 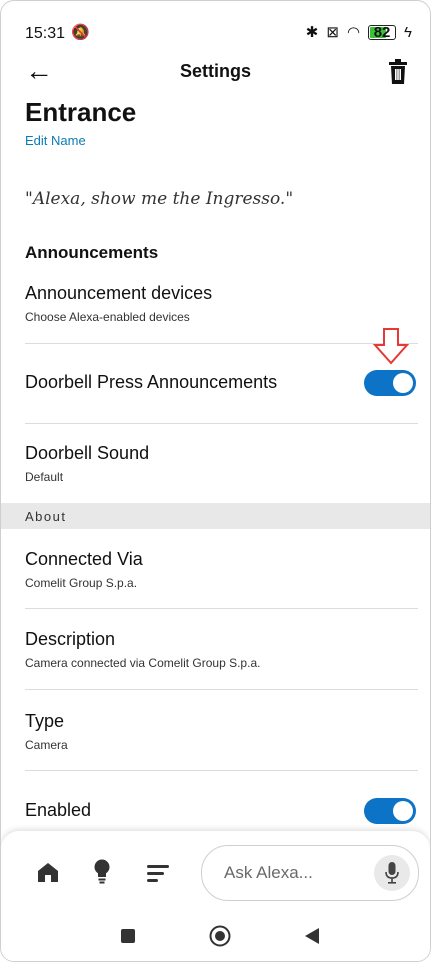 I want to click on battery-level: 82, so click(x=382, y=32).